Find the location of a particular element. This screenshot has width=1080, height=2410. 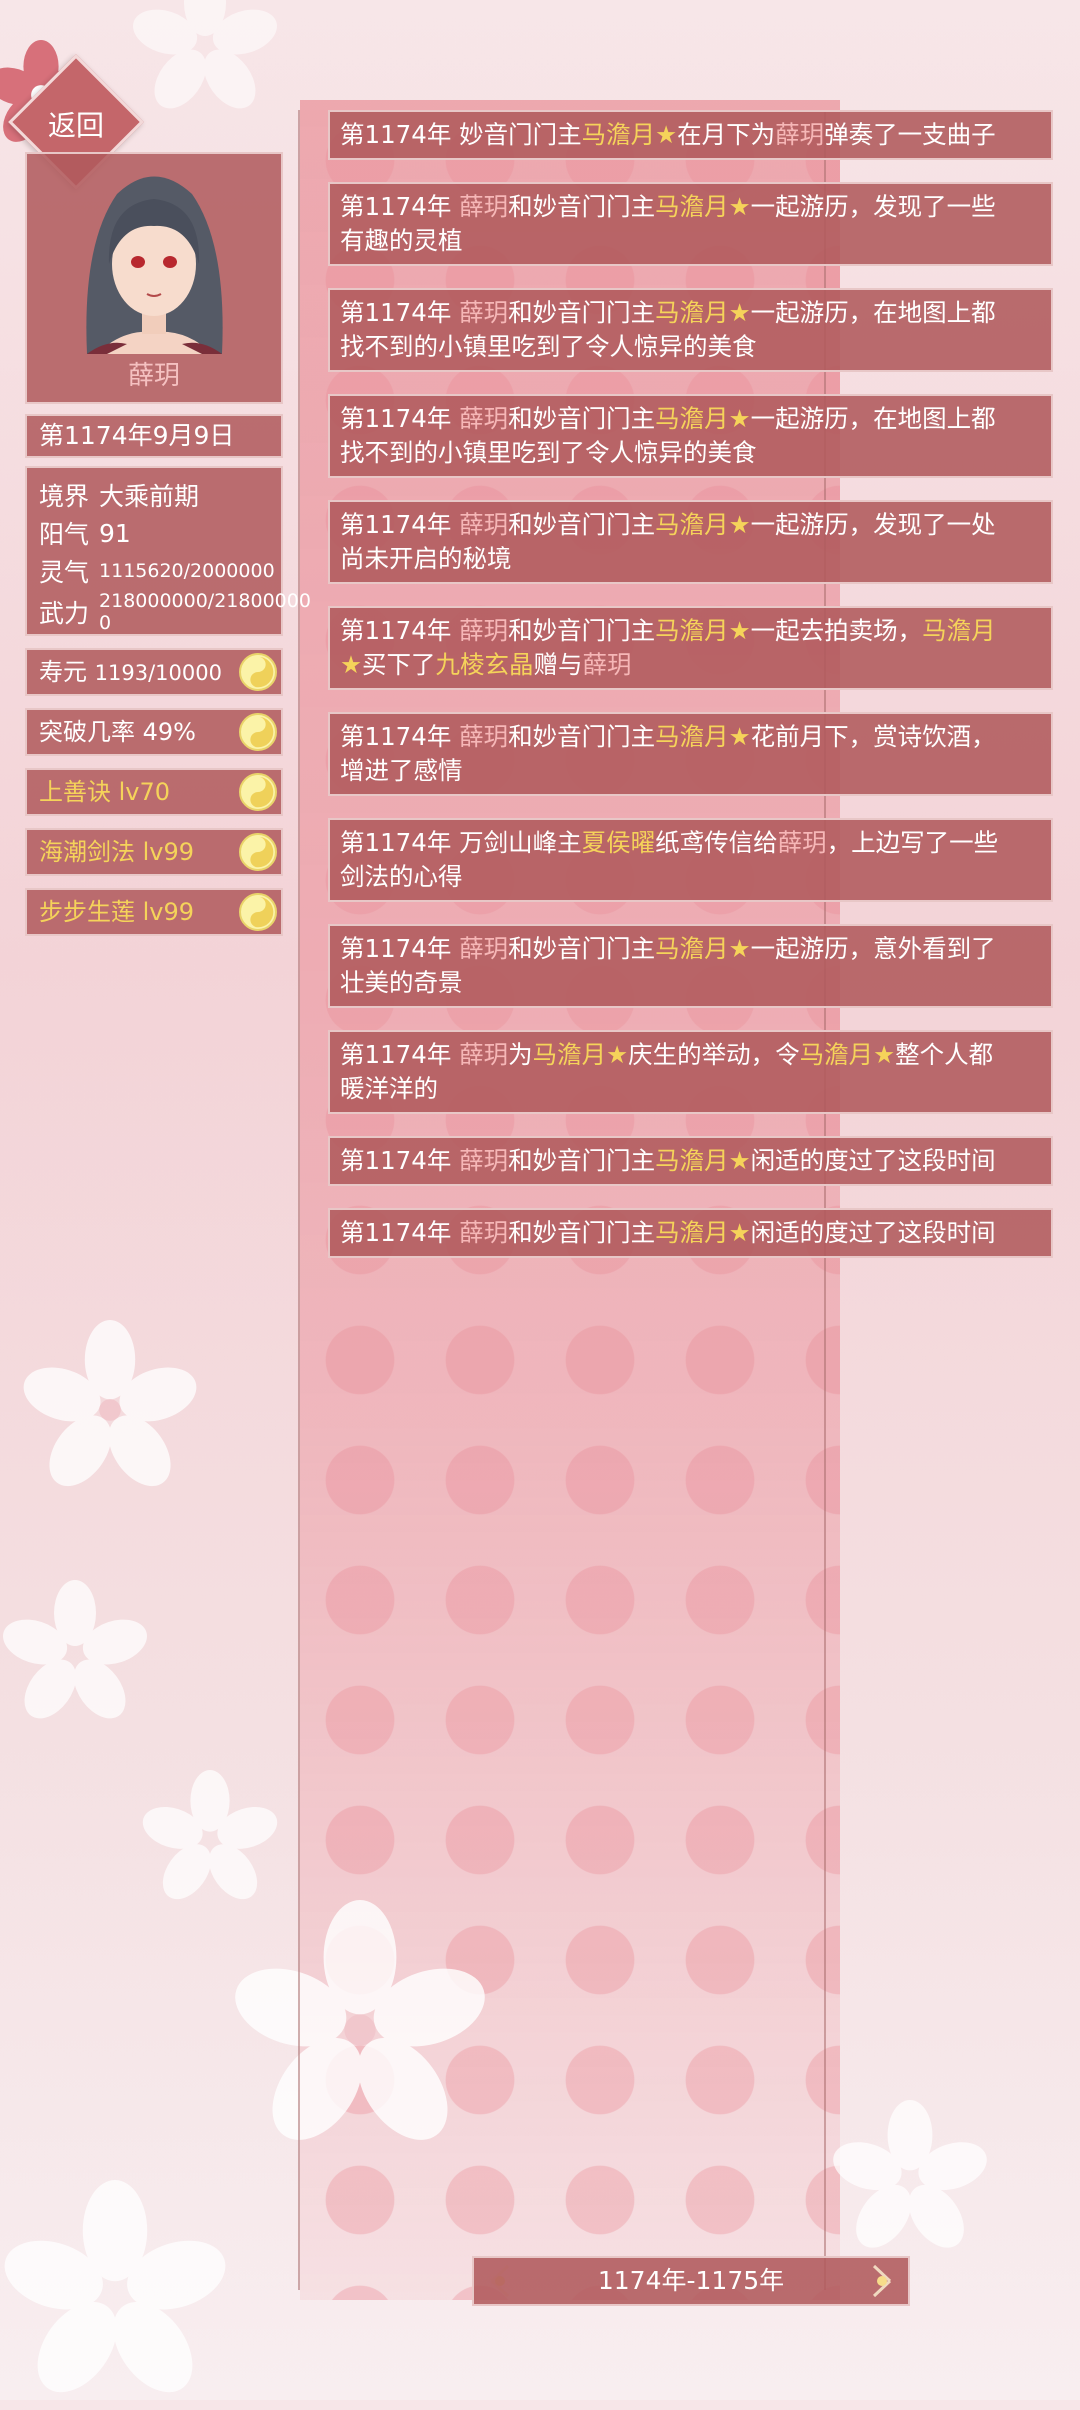

event-text: 第1174年 妙音门门主 is located at coordinates (461, 134).